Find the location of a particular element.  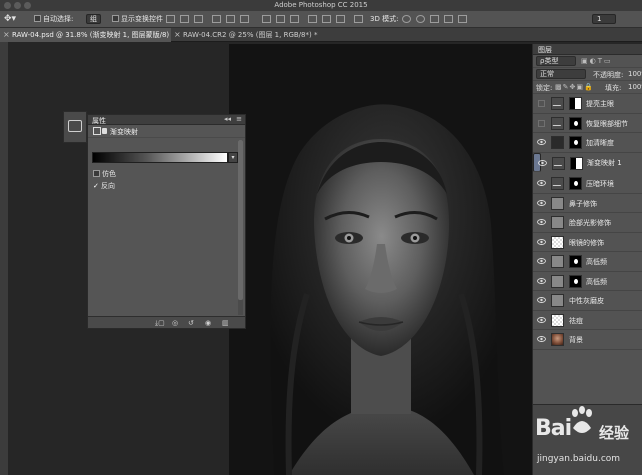

lock-icons: ▩✎✥▣🔒 is located at coordinates (574, 87).